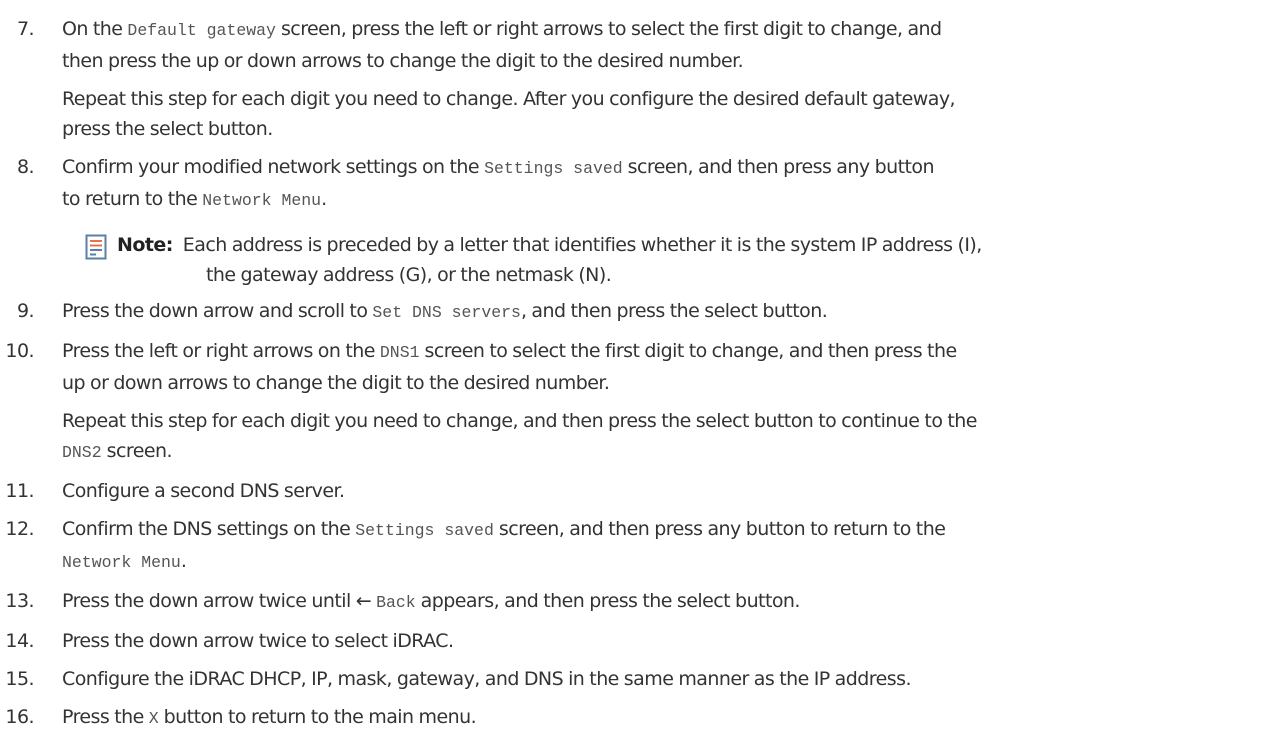 The image size is (1266, 748). I want to click on text-run: On the, so click(95, 29).